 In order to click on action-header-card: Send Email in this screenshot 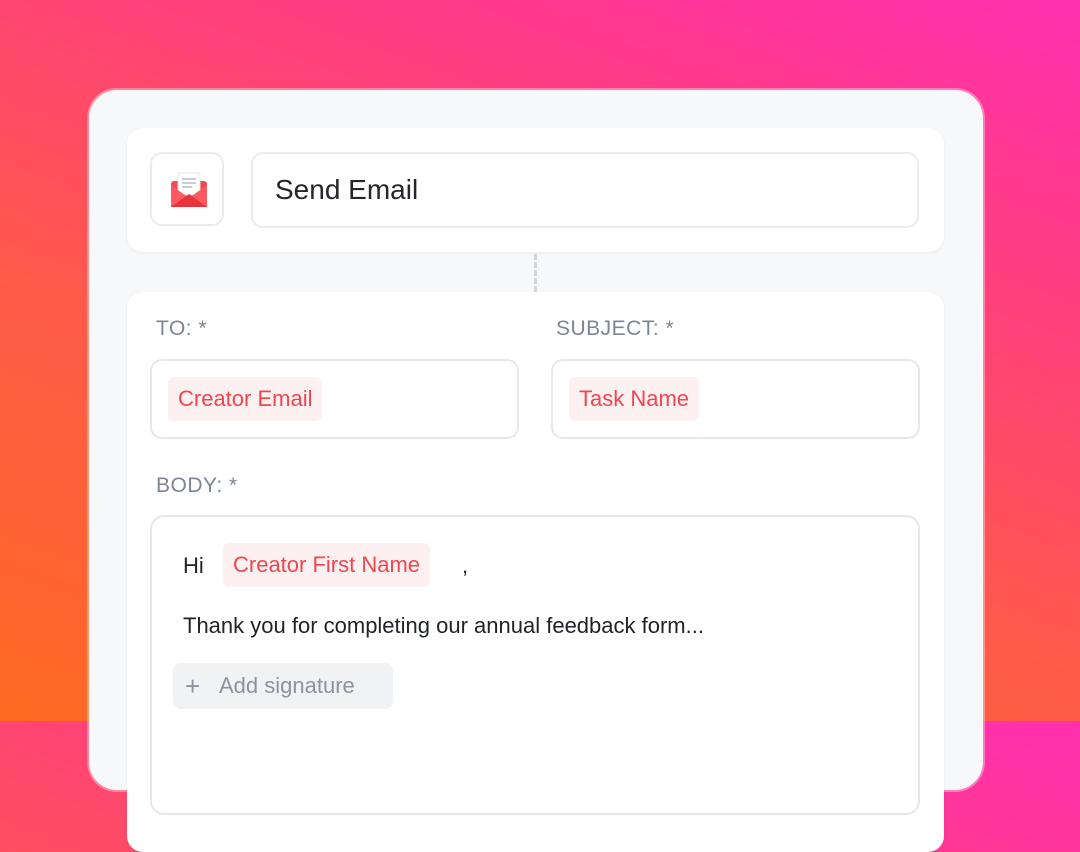, I will do `click(535, 190)`.